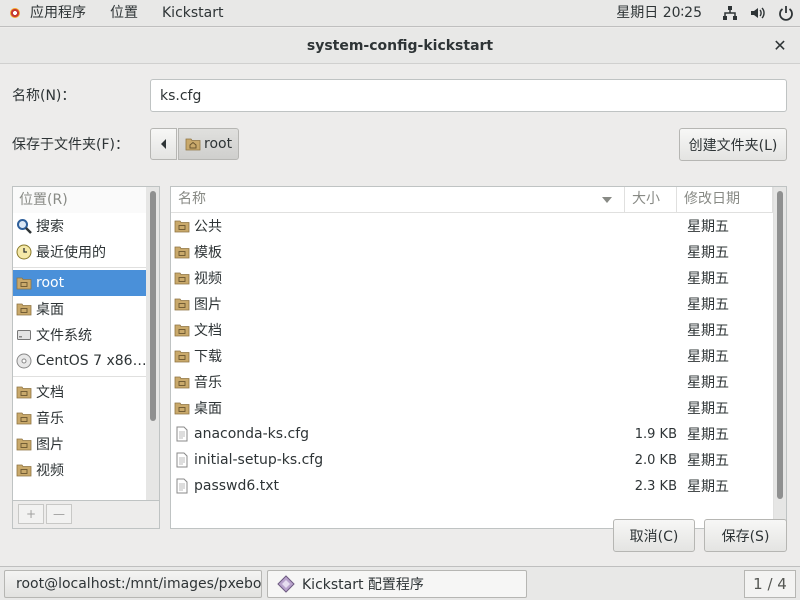 The image size is (800, 600). What do you see at coordinates (86, 392) in the screenshot?
I see `places-item: 文档` at bounding box center [86, 392].